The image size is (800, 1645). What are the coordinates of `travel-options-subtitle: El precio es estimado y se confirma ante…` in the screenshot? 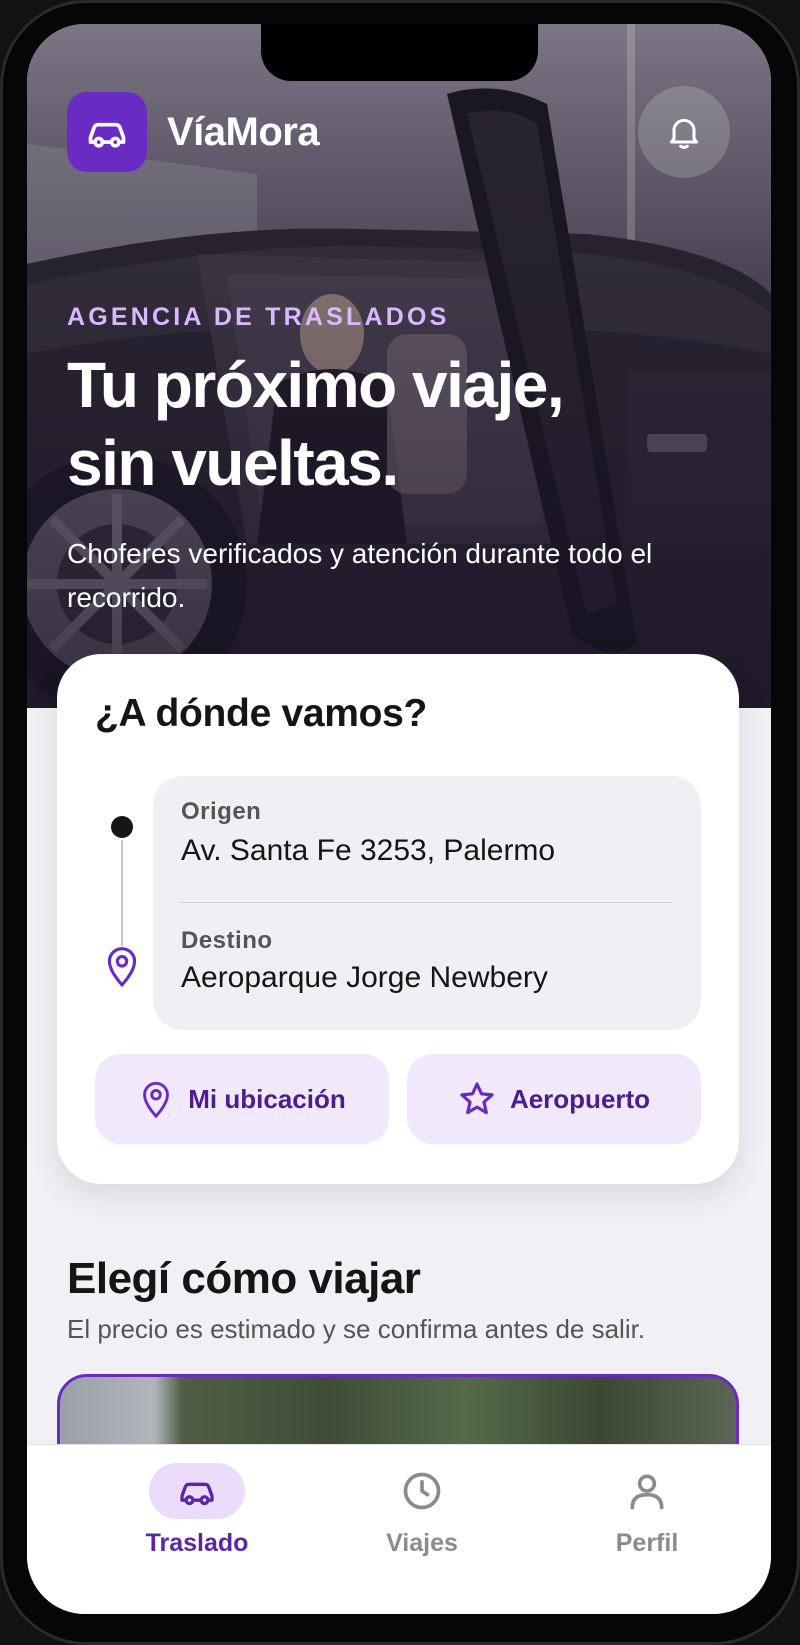 It's located at (356, 1329).